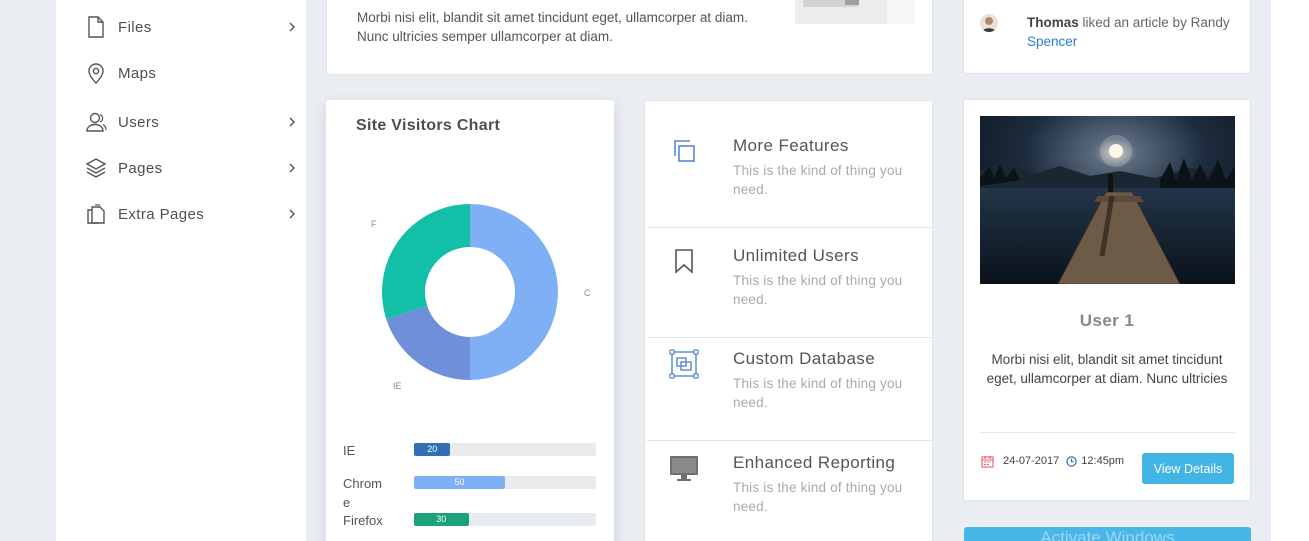 This screenshot has width=1309, height=541. What do you see at coordinates (684, 468) in the screenshot?
I see `monitor-icon` at bounding box center [684, 468].